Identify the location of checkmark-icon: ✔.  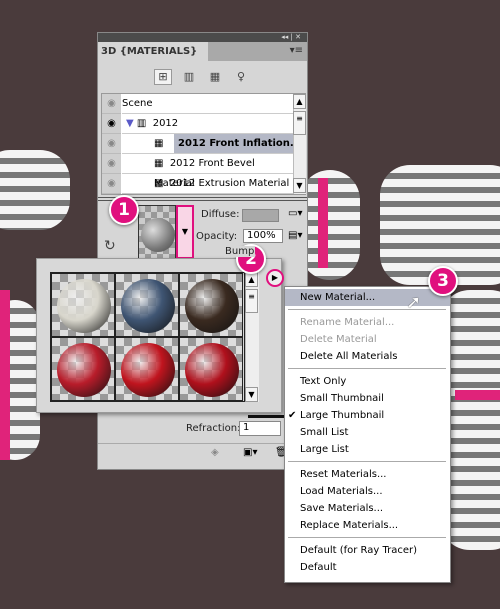
(292, 415).